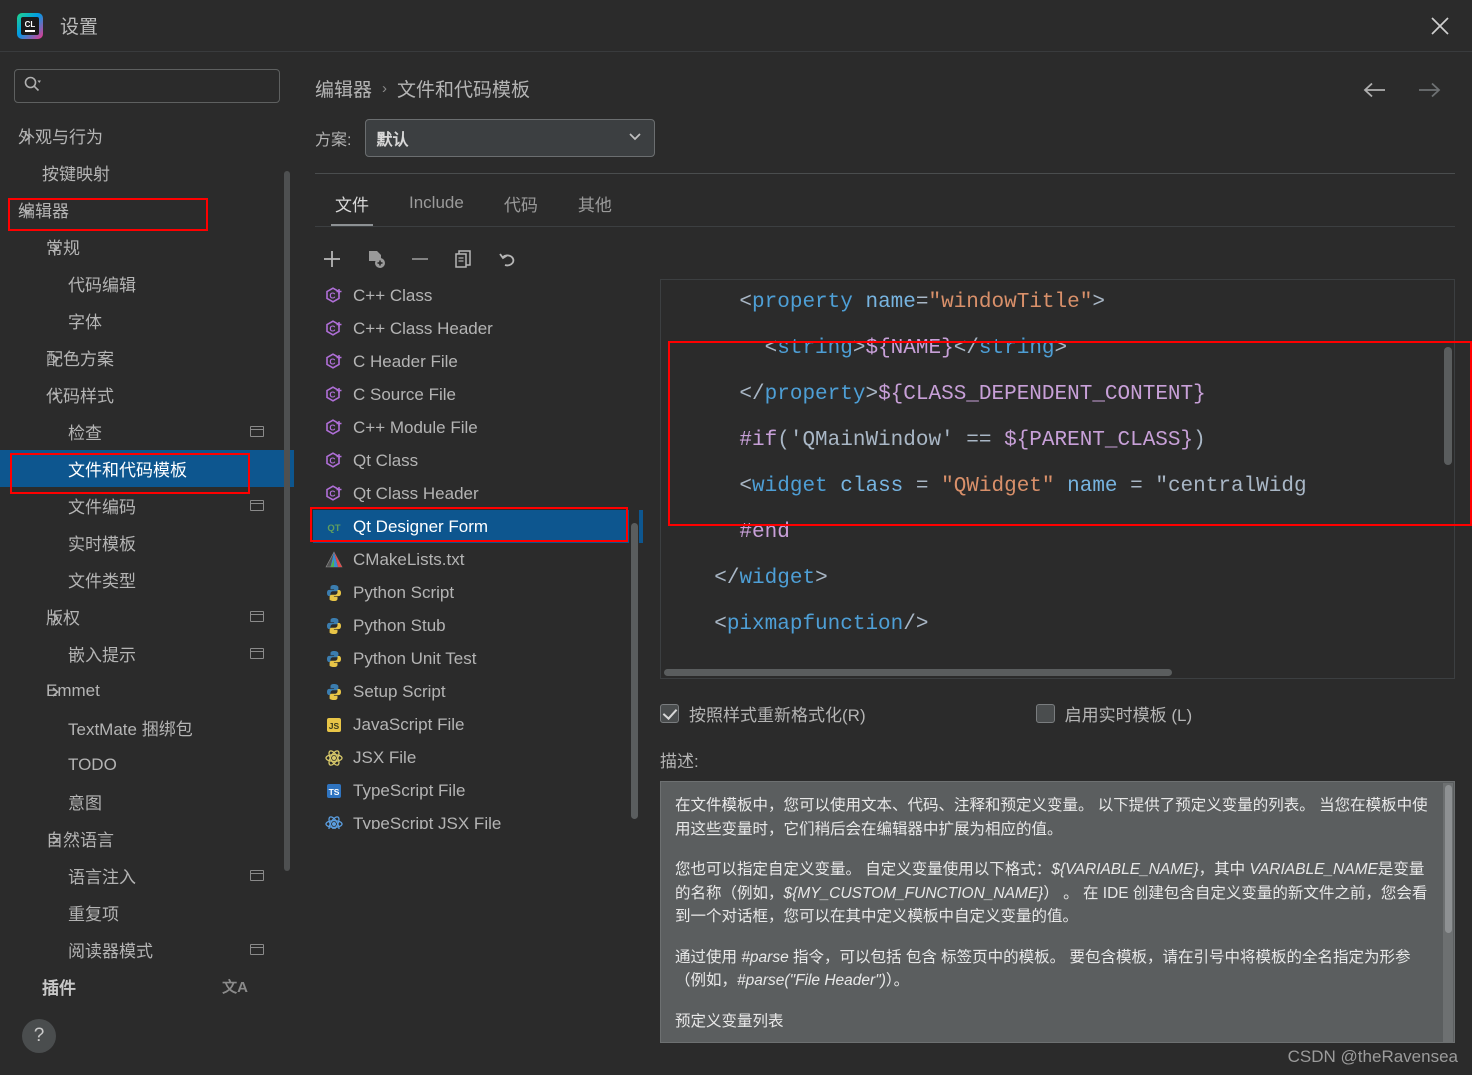 This screenshot has width=1472, height=1075. Describe the element at coordinates (85, 803) in the screenshot. I see `sidebar-item-label: 意图` at that location.